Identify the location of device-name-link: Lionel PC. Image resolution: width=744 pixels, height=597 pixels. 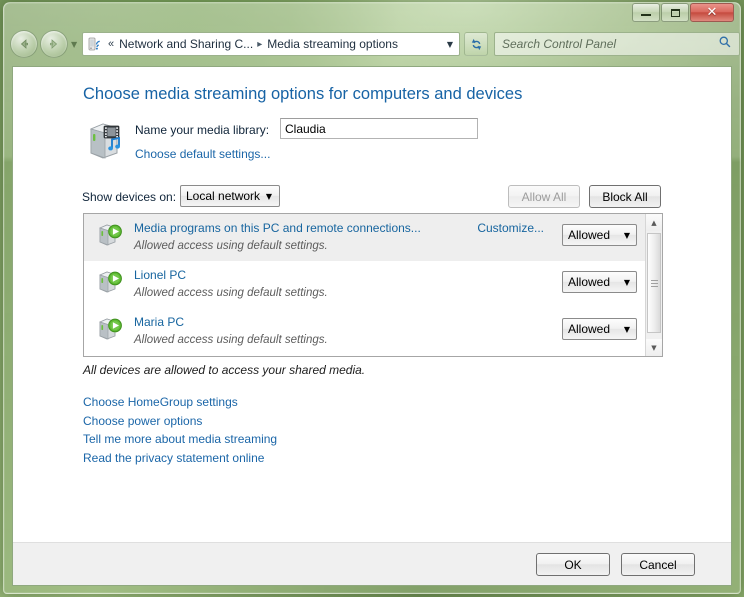
(160, 275).